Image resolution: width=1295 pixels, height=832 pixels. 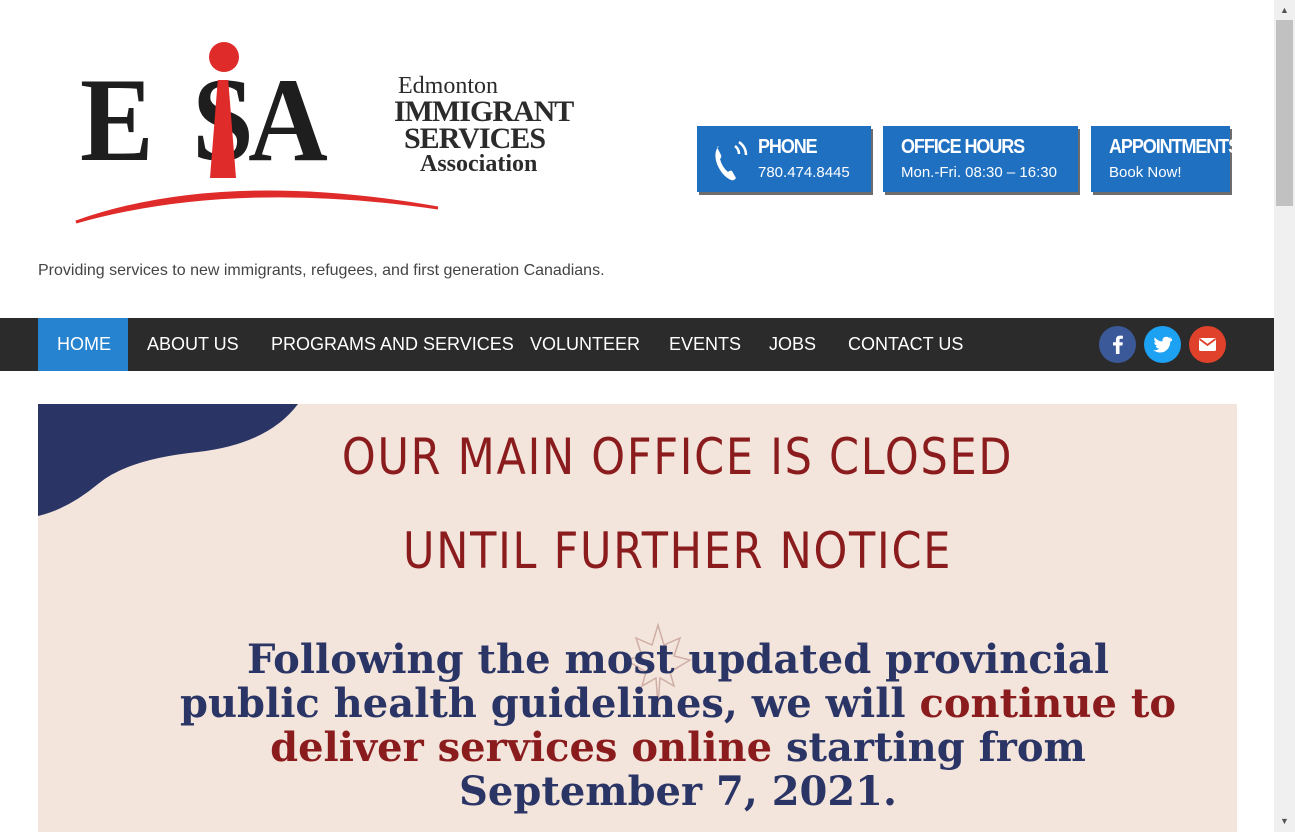 I want to click on twitter-link, so click(x=1162, y=344).